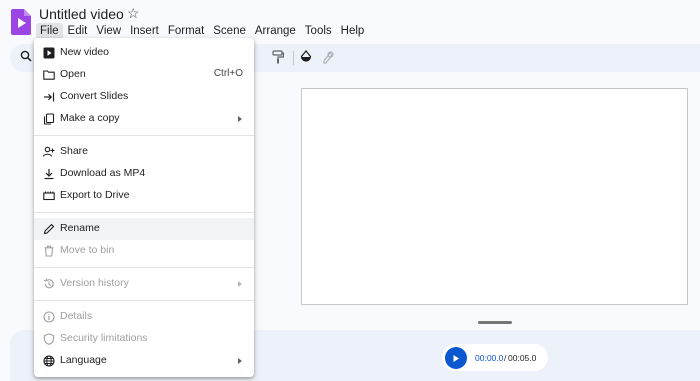 The width and height of the screenshot is (700, 381). I want to click on trash-icon, so click(49, 251).